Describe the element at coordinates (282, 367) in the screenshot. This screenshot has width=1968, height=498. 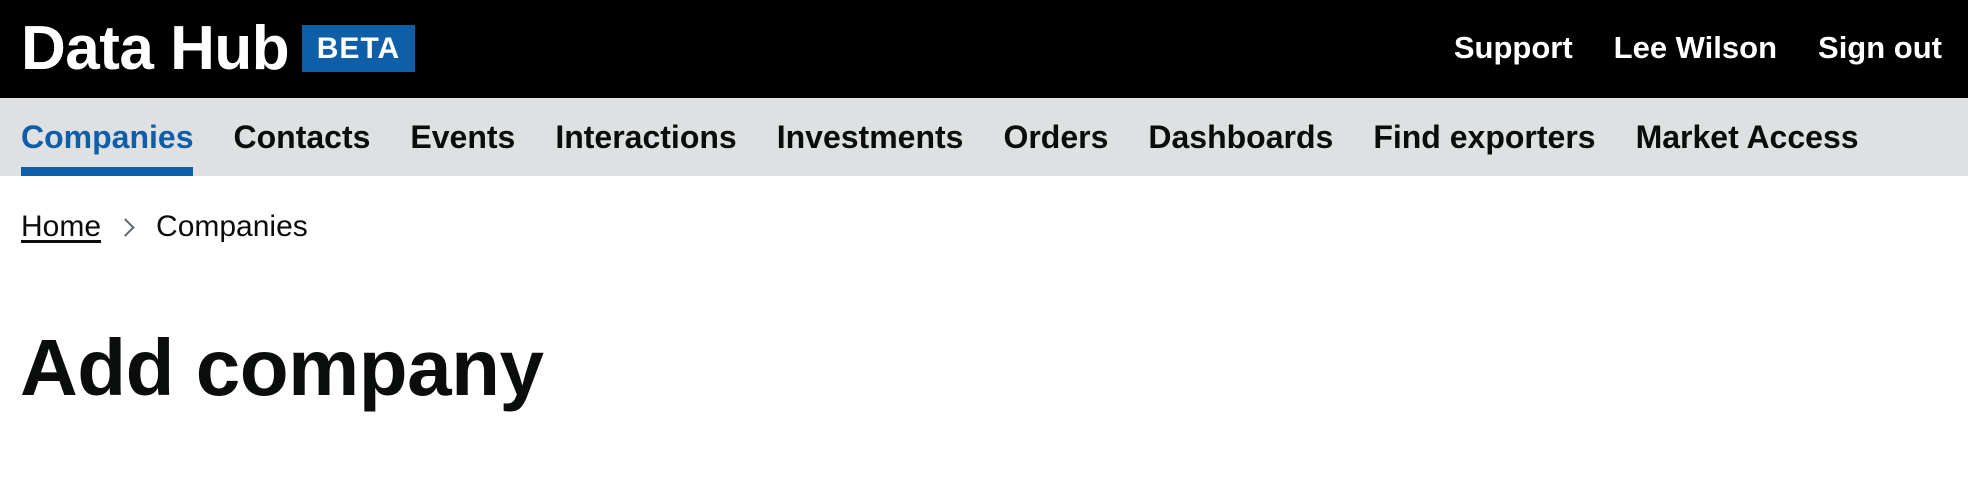
I see `page-title: Add company` at that location.